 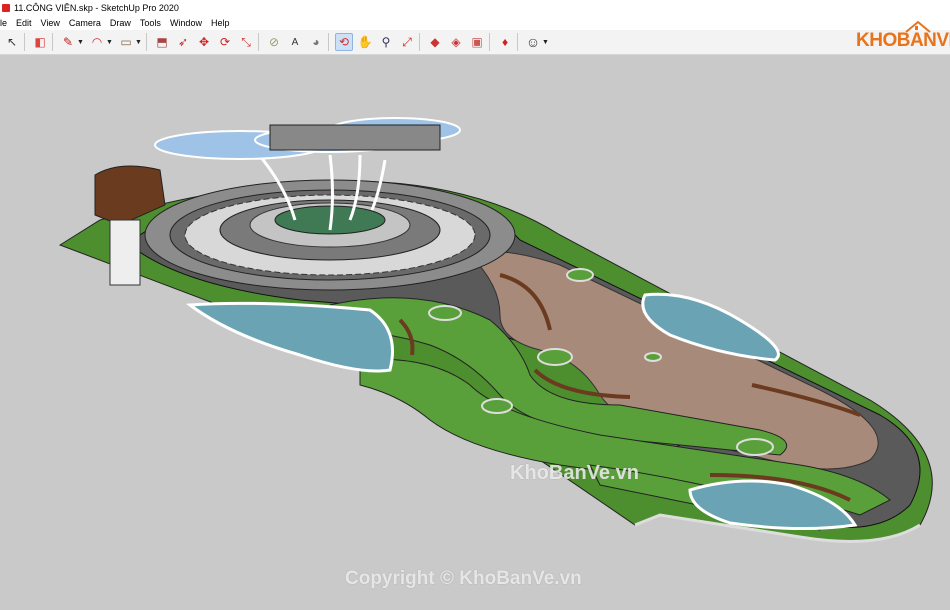 I want to click on account-icon: ☺, so click(x=533, y=42).